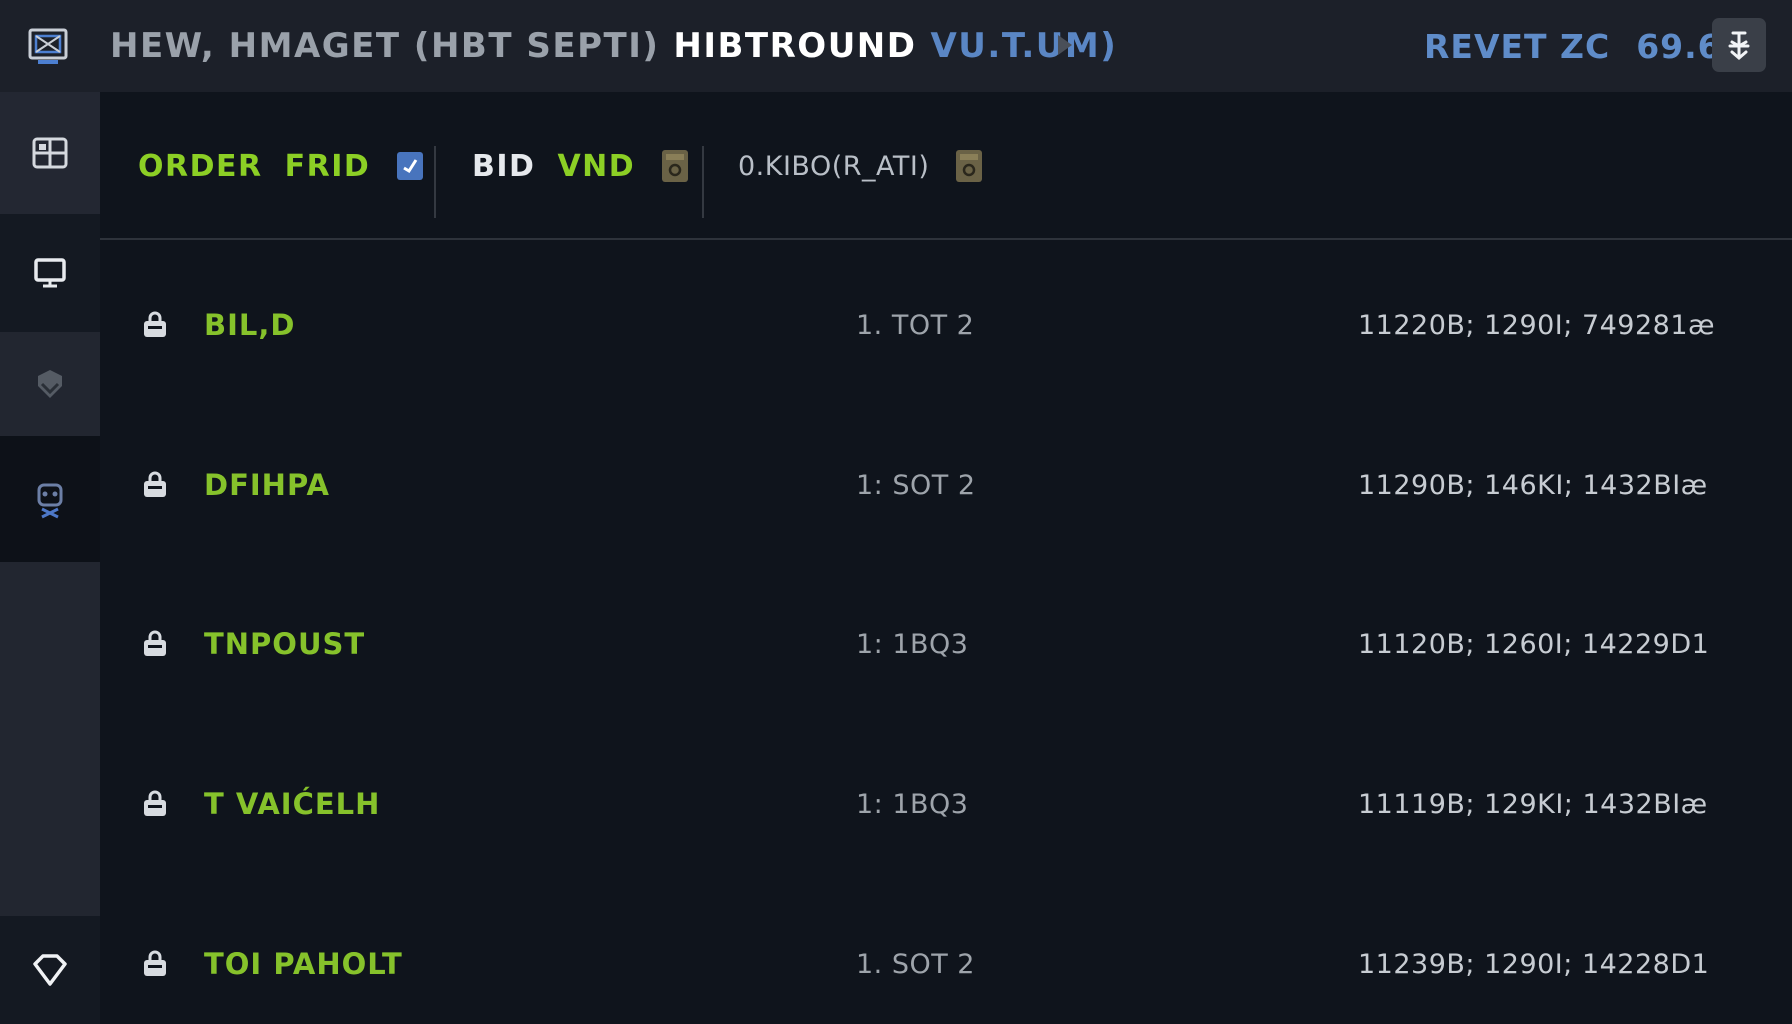 The height and width of the screenshot is (1024, 1792). Describe the element at coordinates (834, 166) in the screenshot. I see `tab-kibo-label: 0.KIBO(R_ATI)` at that location.